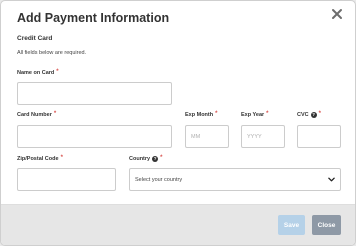 This screenshot has width=356, height=246. Describe the element at coordinates (140, 159) in the screenshot. I see `country-label-text: Country` at that location.